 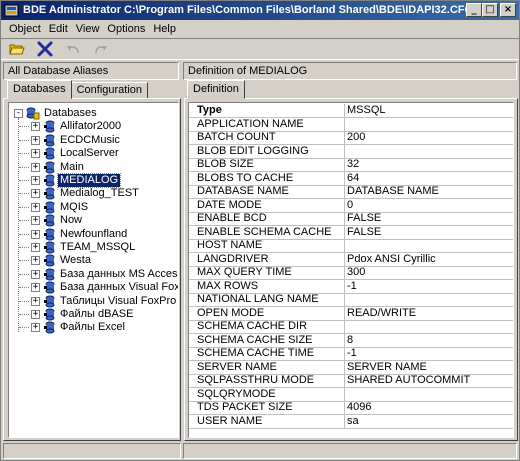 What do you see at coordinates (93, 153) in the screenshot?
I see `tree-item: + LocalServer` at bounding box center [93, 153].